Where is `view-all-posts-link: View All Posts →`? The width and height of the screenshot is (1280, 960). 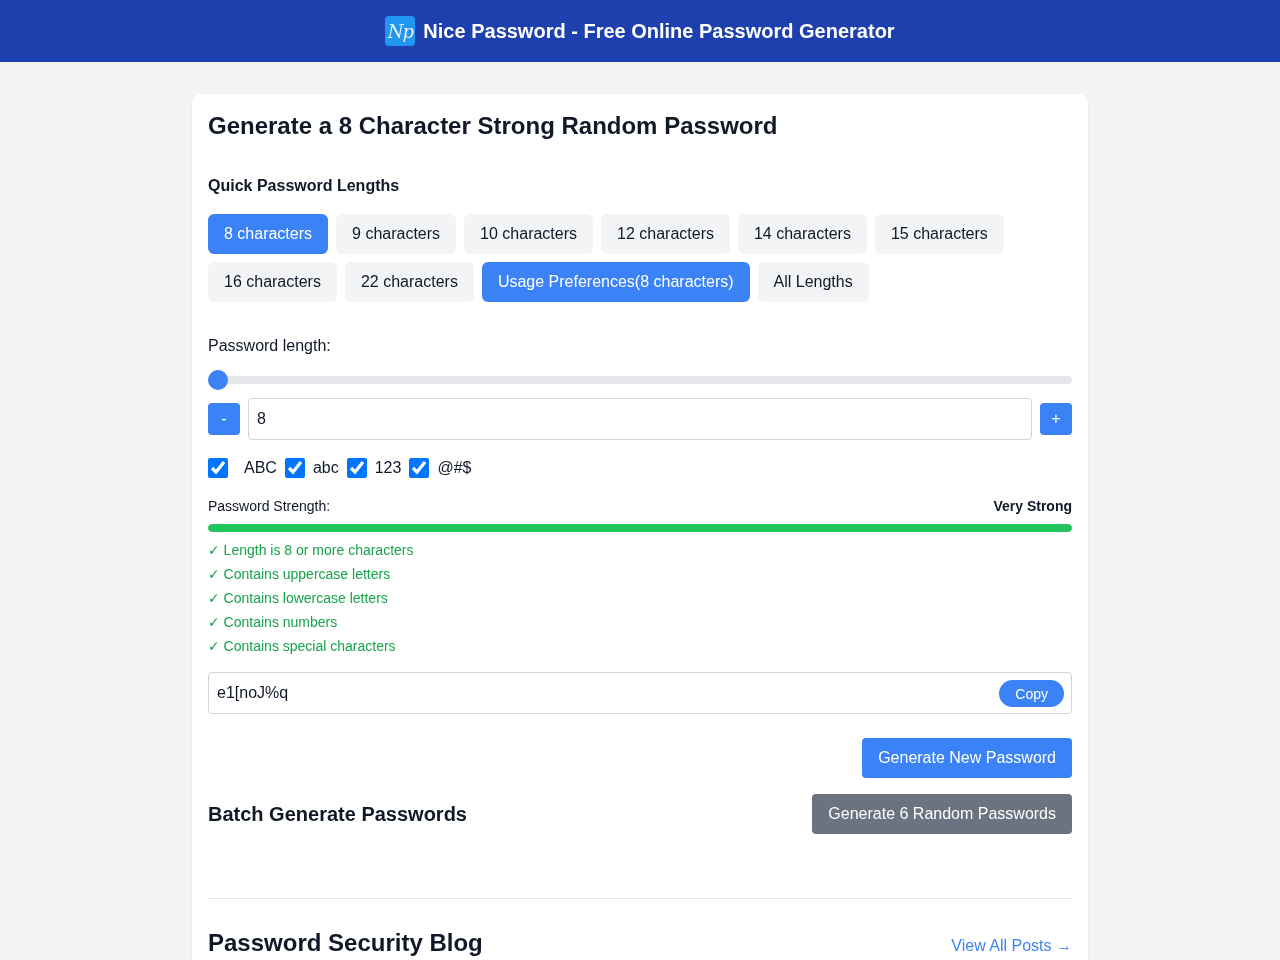 view-all-posts-link: View All Posts → is located at coordinates (1011, 946).